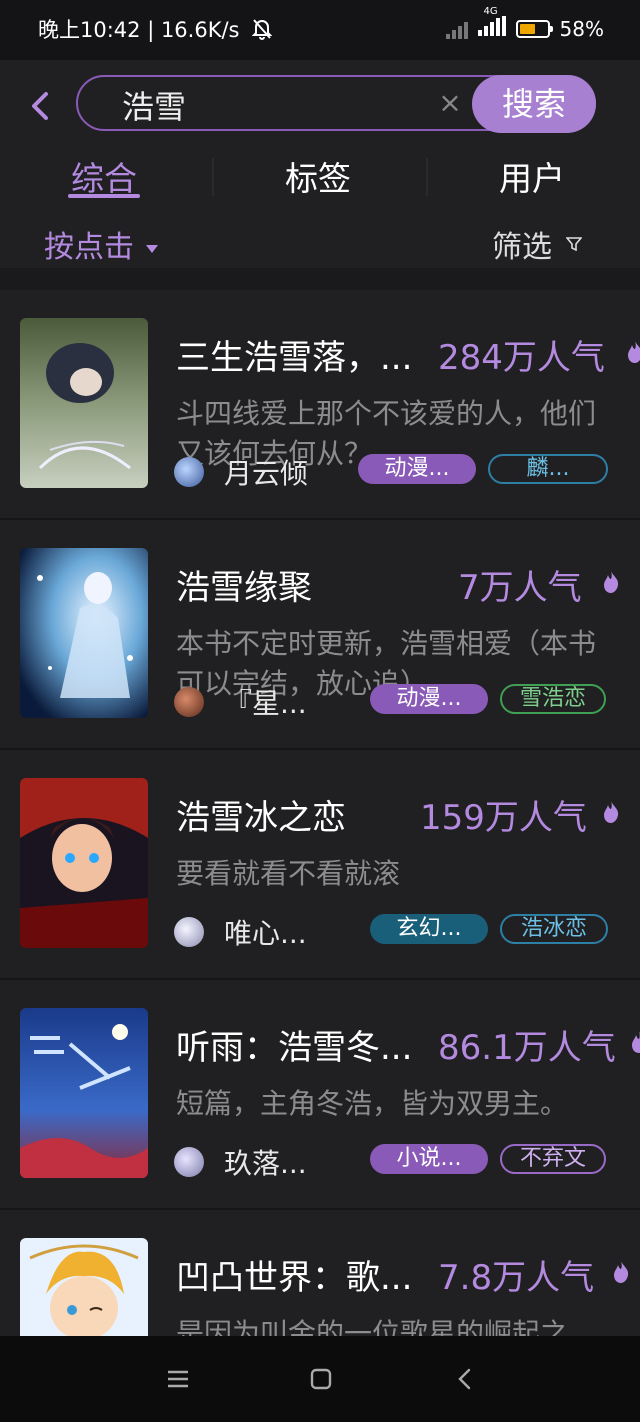  I want to click on author-name: 月云倾, so click(266, 473).